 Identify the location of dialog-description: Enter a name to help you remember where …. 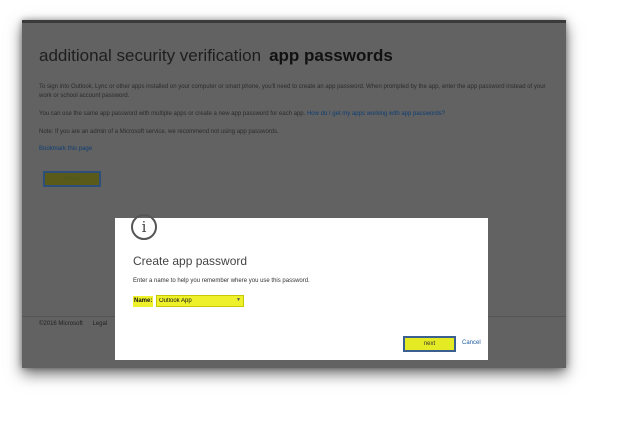
(221, 281).